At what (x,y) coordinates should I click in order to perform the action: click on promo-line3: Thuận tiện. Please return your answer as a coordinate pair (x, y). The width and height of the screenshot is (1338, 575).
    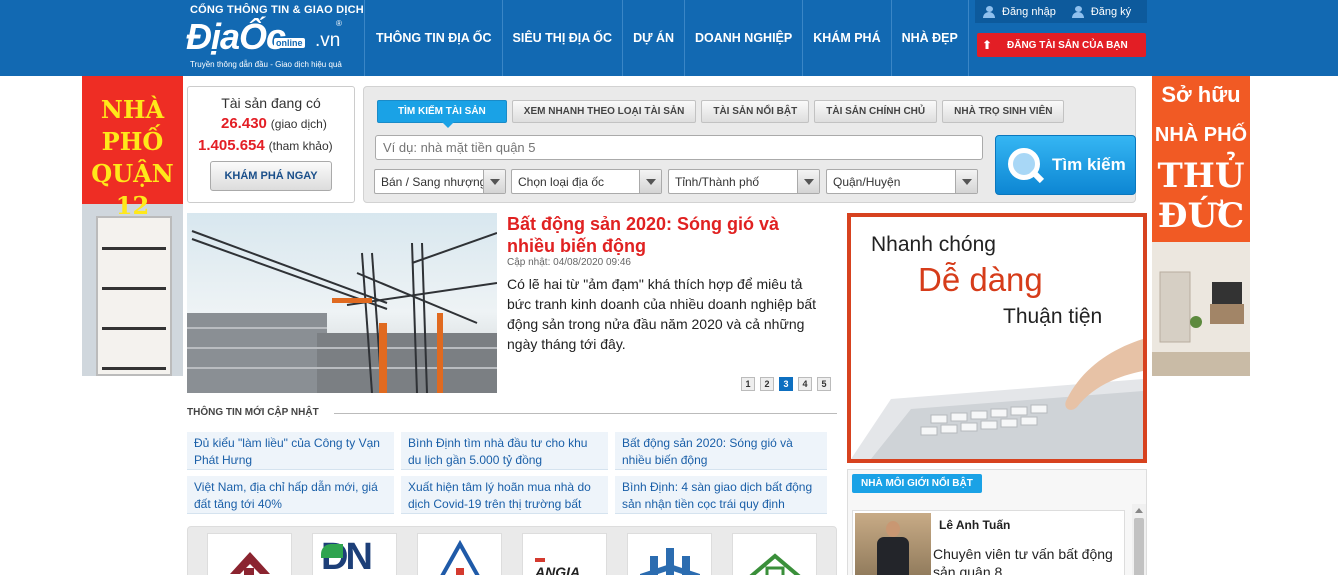
    Looking at the image, I should click on (1053, 316).